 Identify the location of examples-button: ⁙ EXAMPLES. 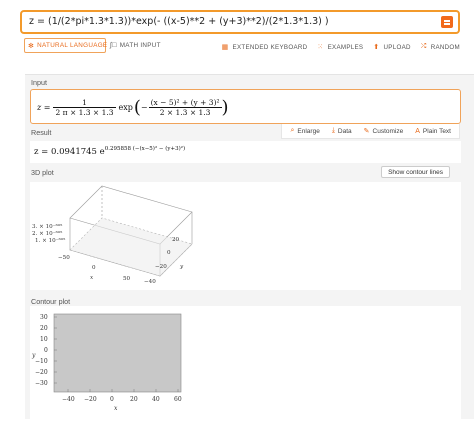
(340, 47).